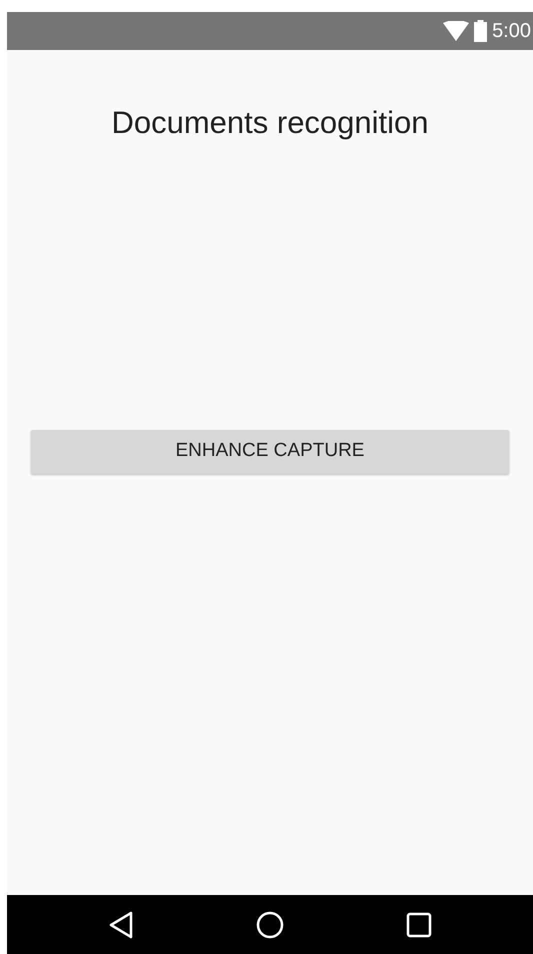 Image resolution: width=533 pixels, height=954 pixels. What do you see at coordinates (270, 452) in the screenshot?
I see `enhance-capture-button: ENHANCE CAPTURE` at bounding box center [270, 452].